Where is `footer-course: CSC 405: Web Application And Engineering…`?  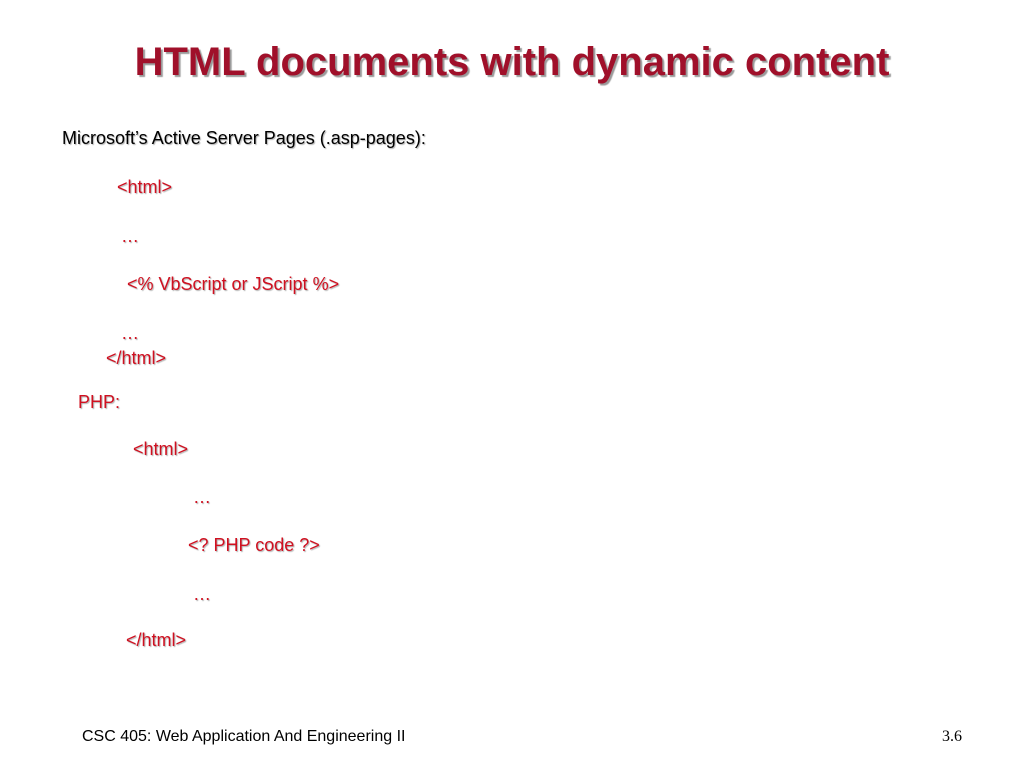 footer-course: CSC 405: Web Application And Engineering… is located at coordinates (244, 736).